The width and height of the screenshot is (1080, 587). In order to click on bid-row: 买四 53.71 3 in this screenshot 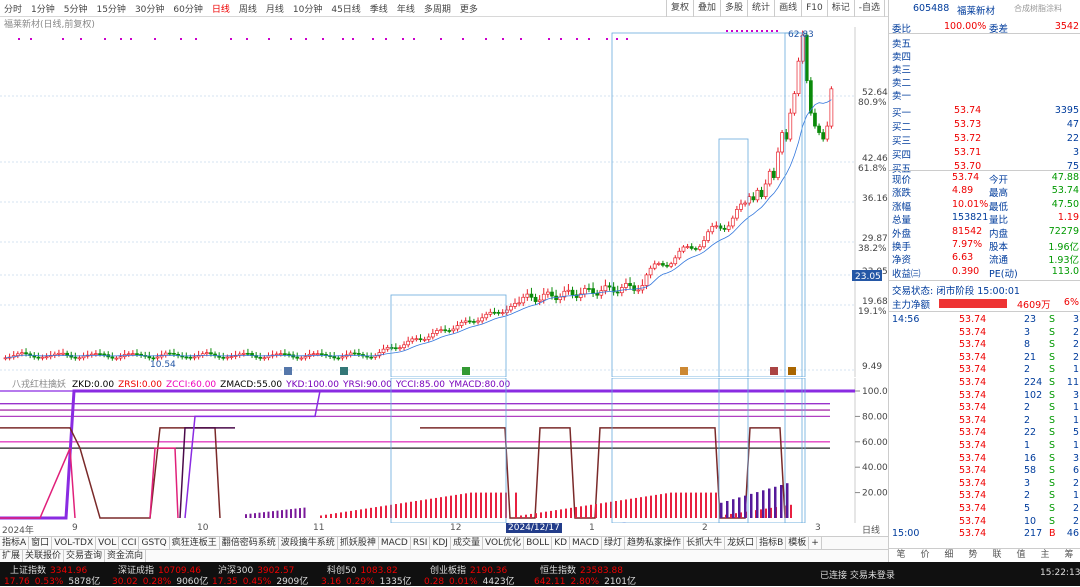, I will do `click(984, 154)`.